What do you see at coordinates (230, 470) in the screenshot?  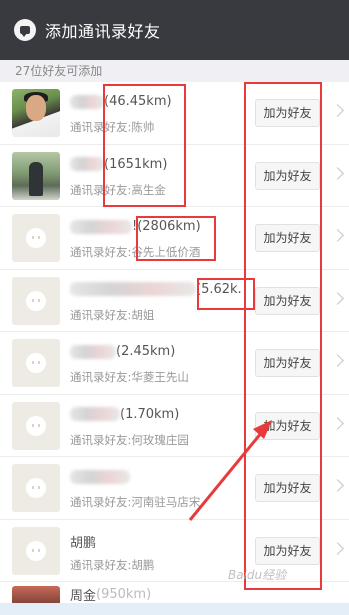 I see `annotation-arrow` at bounding box center [230, 470].